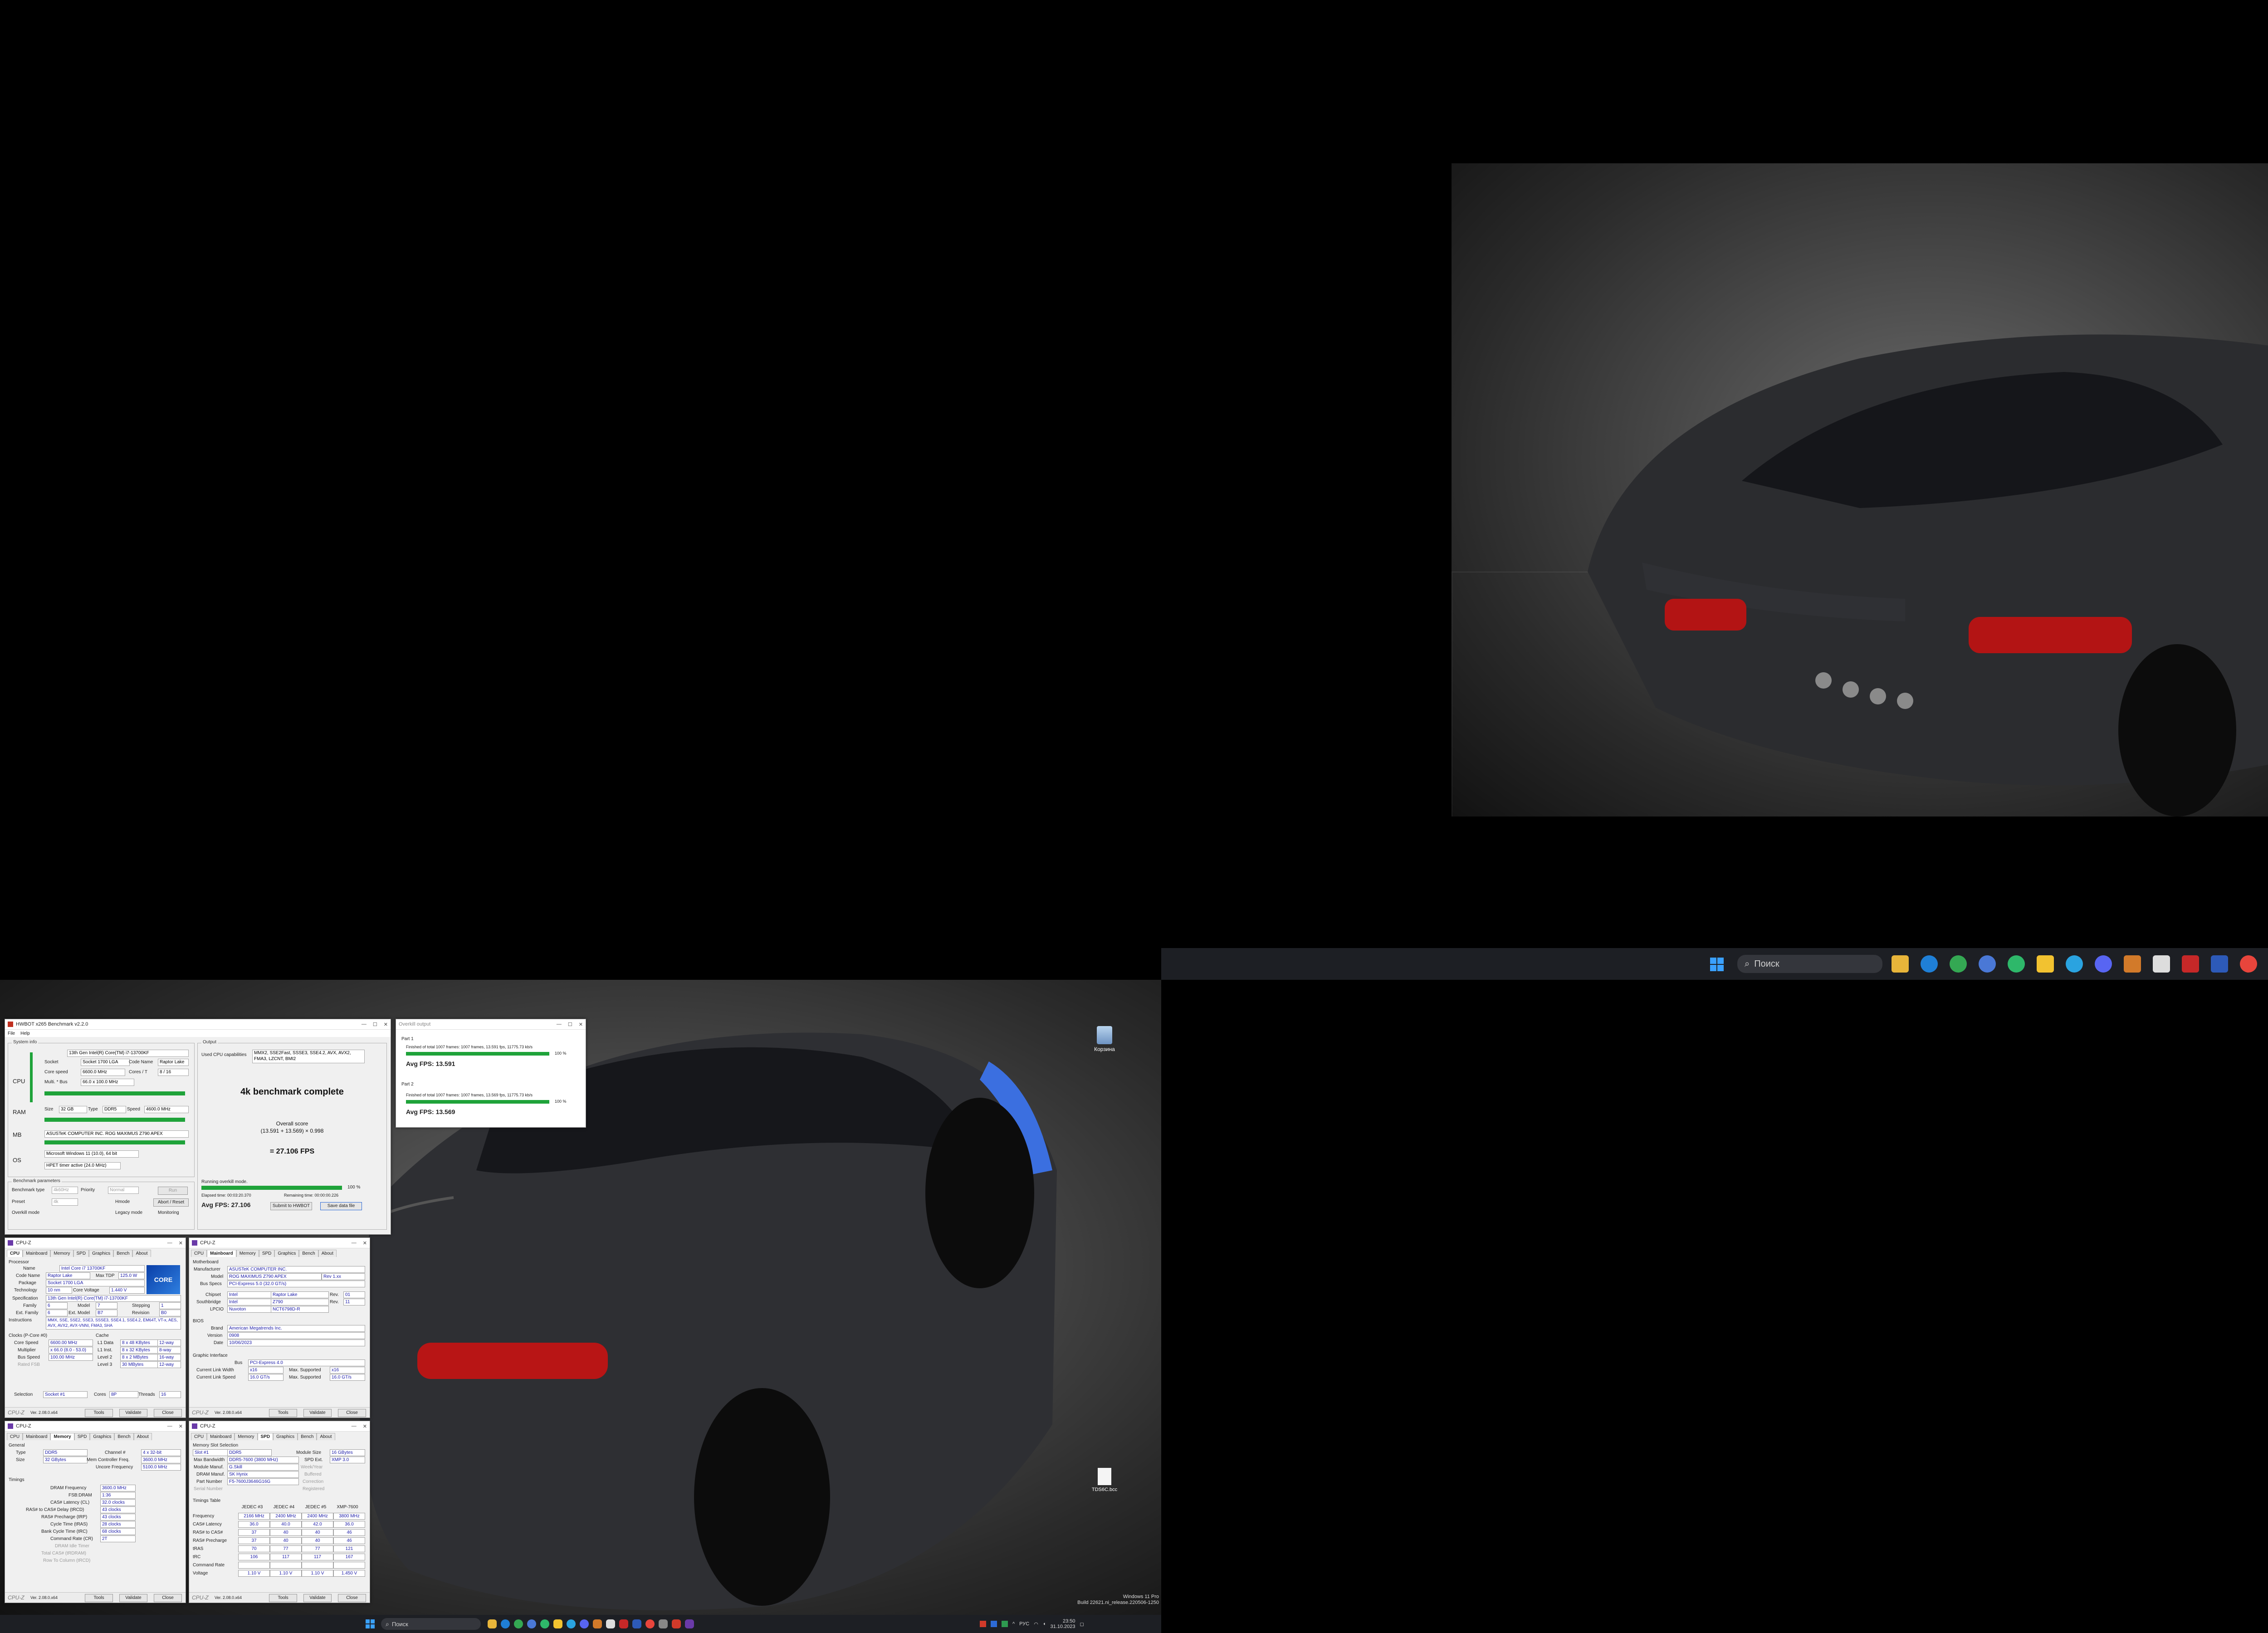 The image size is (2268, 1633). What do you see at coordinates (371, 1625) in the screenshot?
I see `start-button-main` at bounding box center [371, 1625].